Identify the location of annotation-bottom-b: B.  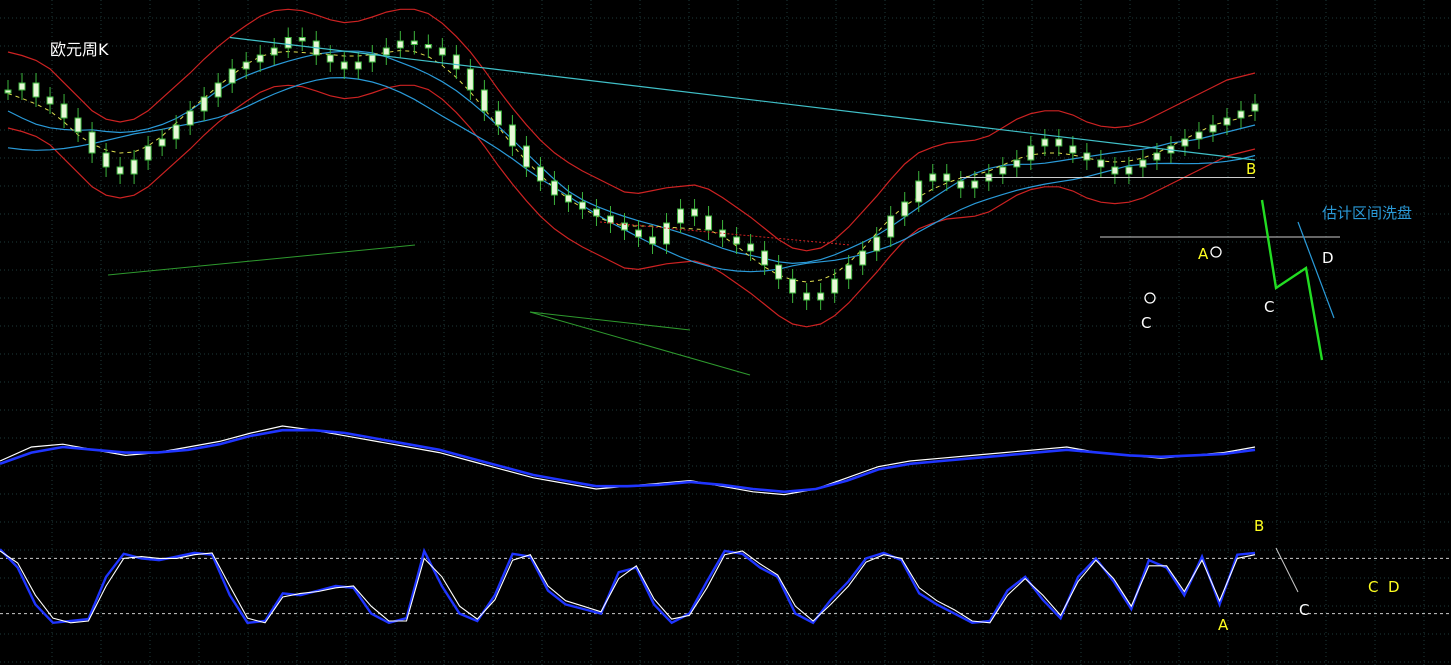
(1259, 526).